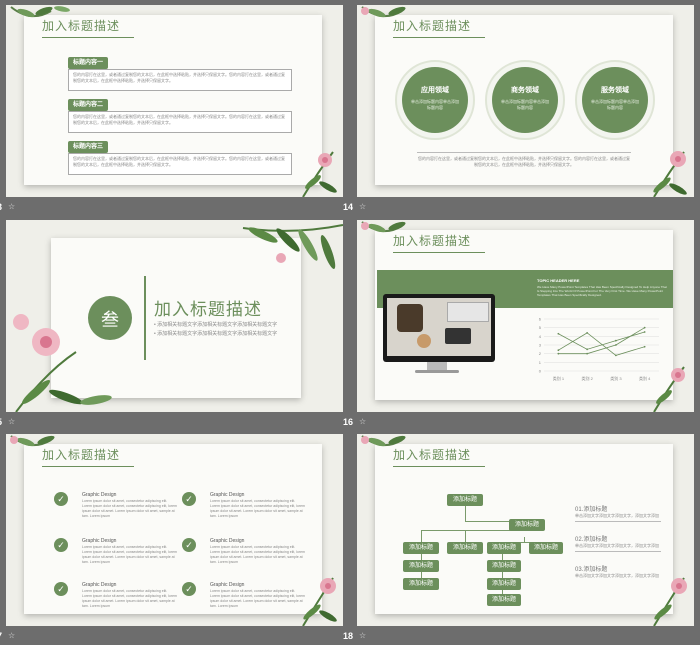 Image resolution: width=700 pixels, height=645 pixels. I want to click on circle-frame: 服务领域 单击添加标题内容单击添加标题内容, so click(615, 100).